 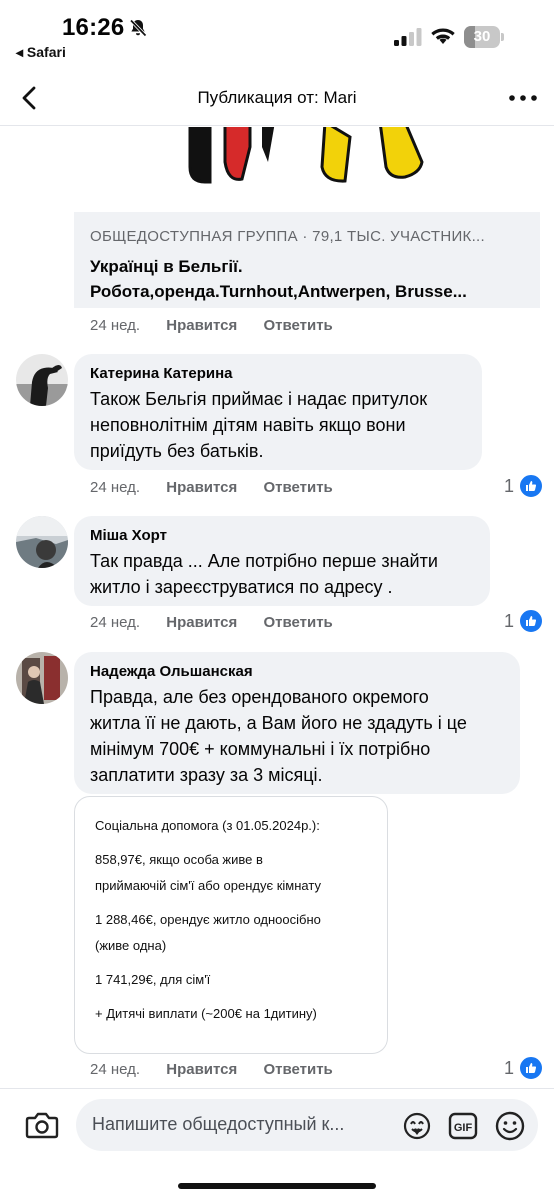 I want to click on more-icon, so click(x=523, y=98).